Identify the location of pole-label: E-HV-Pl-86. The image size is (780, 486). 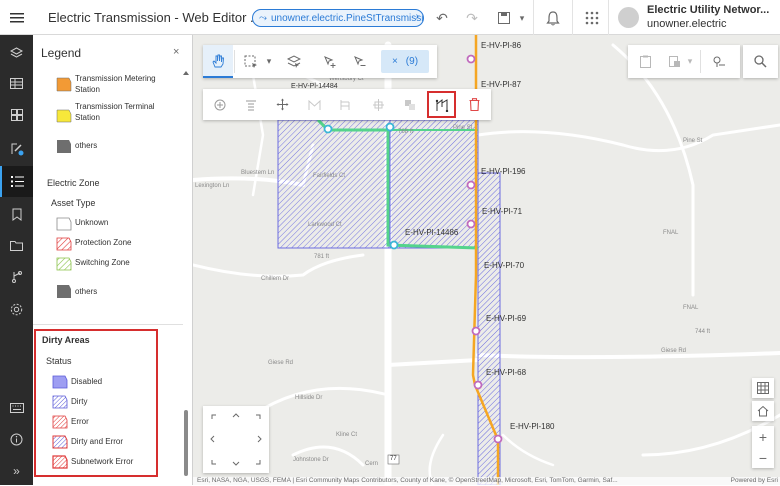
(501, 45).